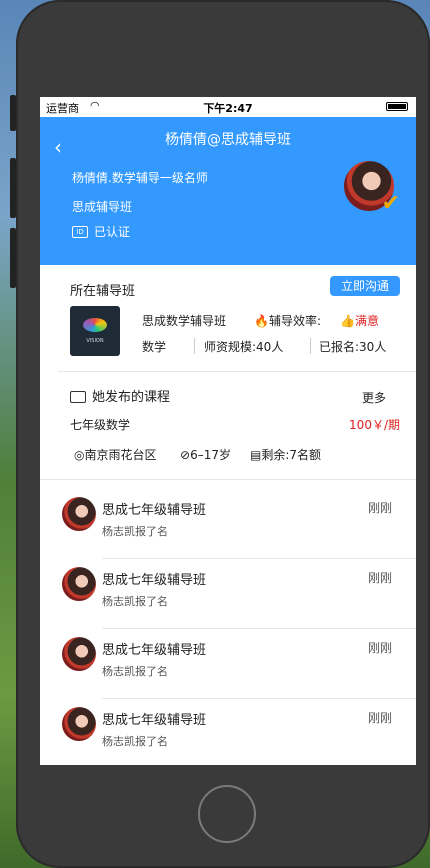 The image size is (430, 868). What do you see at coordinates (365, 286) in the screenshot?
I see `chat-now-button: 立即沟通` at bounding box center [365, 286].